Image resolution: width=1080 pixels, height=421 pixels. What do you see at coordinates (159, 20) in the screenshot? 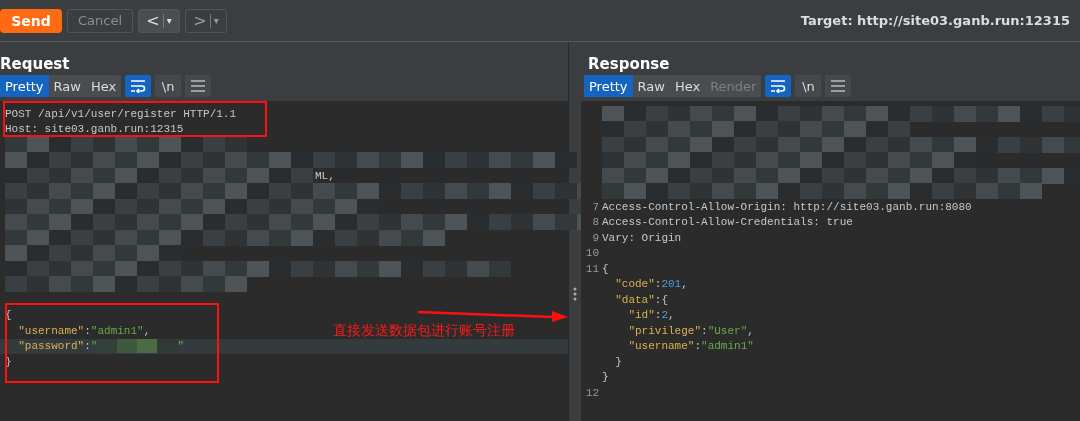
I see `back-button: < ▾` at bounding box center [159, 20].